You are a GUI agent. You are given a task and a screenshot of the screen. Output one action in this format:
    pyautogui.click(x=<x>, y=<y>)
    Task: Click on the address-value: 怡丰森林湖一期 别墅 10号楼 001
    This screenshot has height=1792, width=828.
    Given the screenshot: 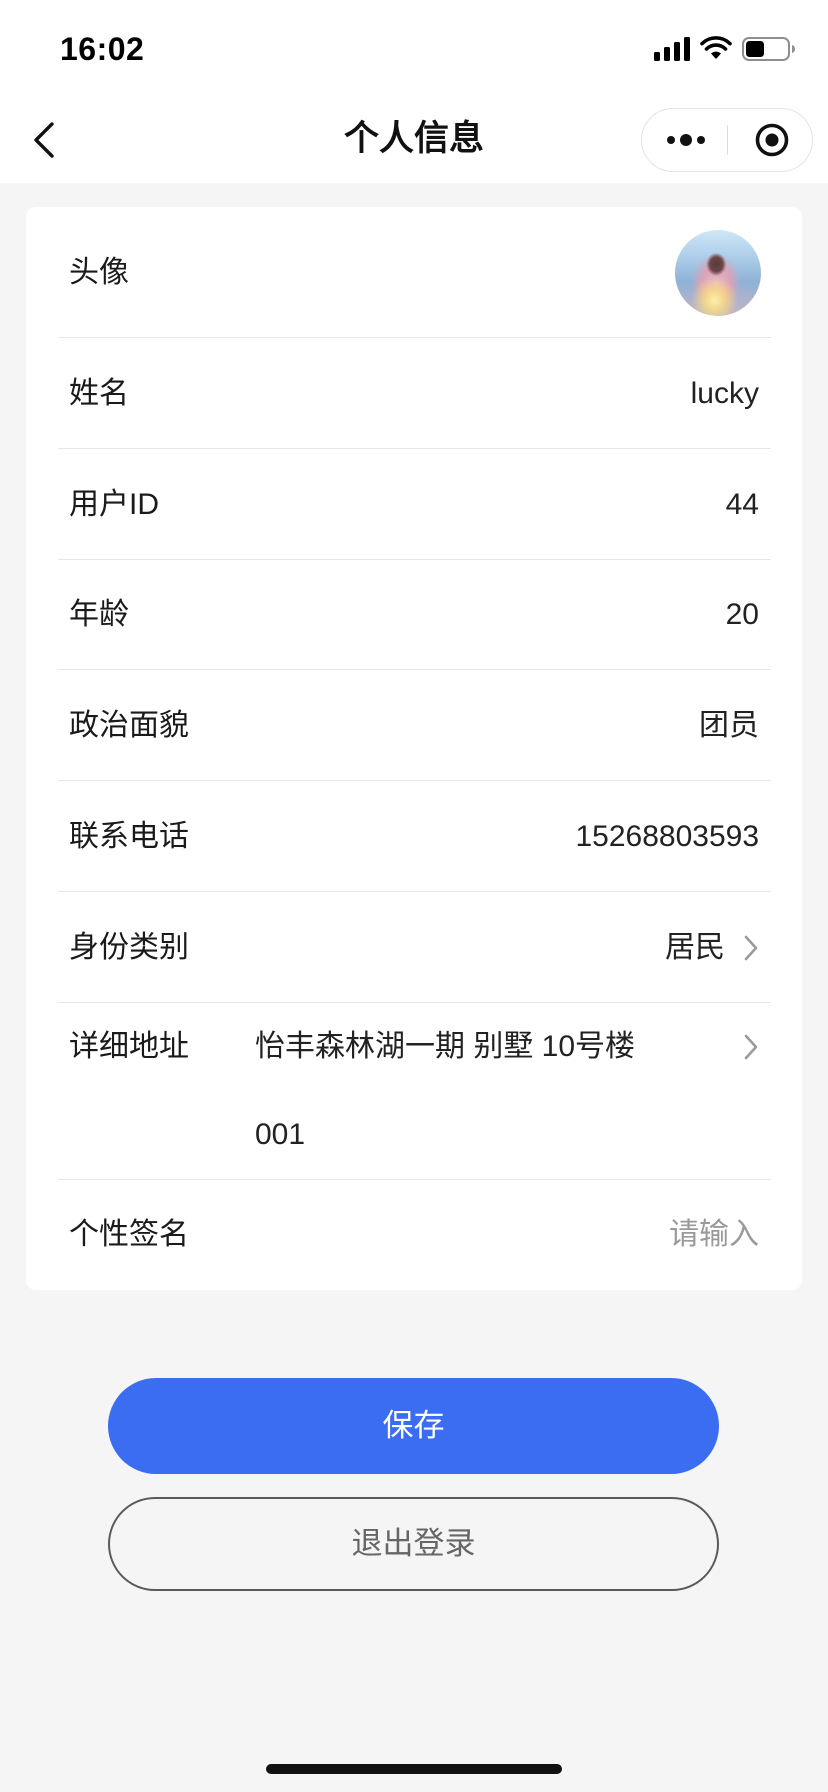 What is the action you would take?
    pyautogui.click(x=475, y=1091)
    